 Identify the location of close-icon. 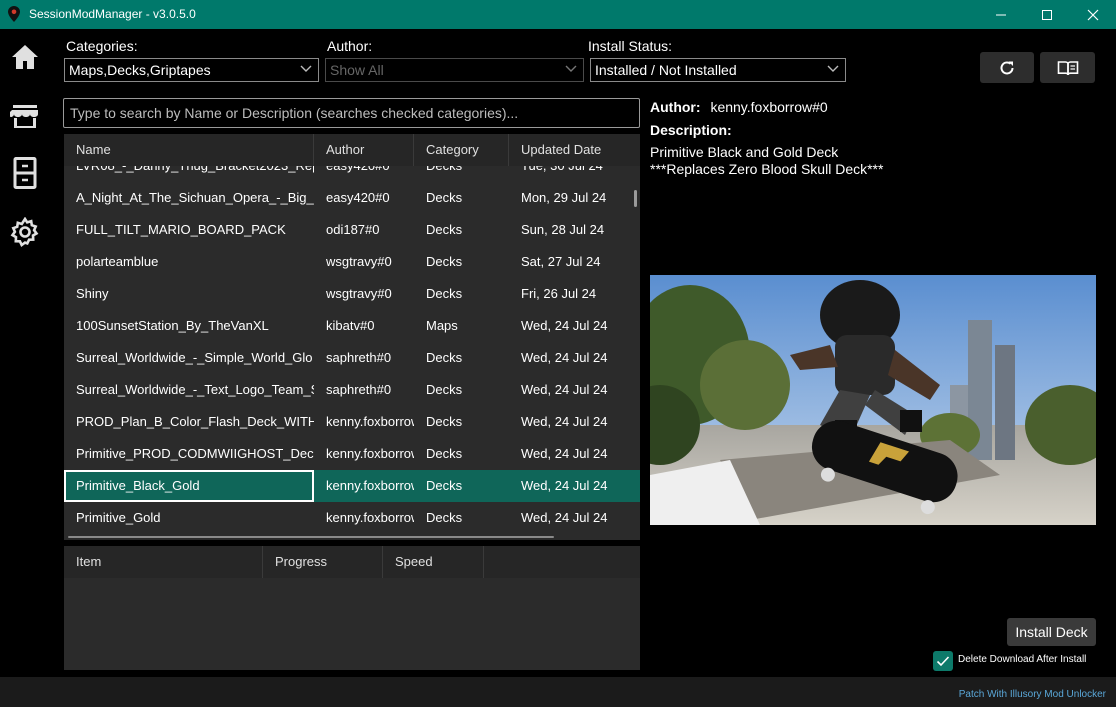
(1093, 14).